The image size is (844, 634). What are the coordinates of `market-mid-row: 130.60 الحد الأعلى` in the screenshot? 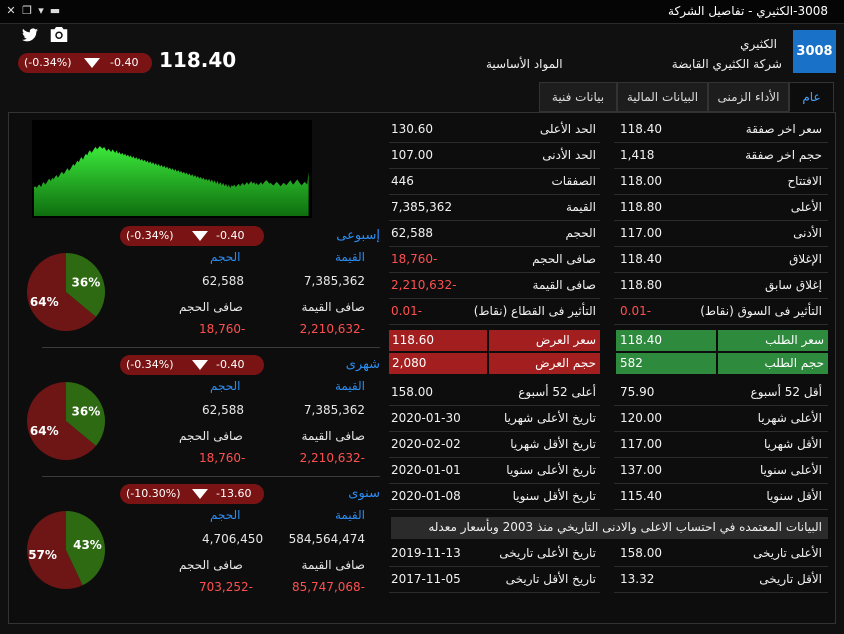 It's located at (494, 130).